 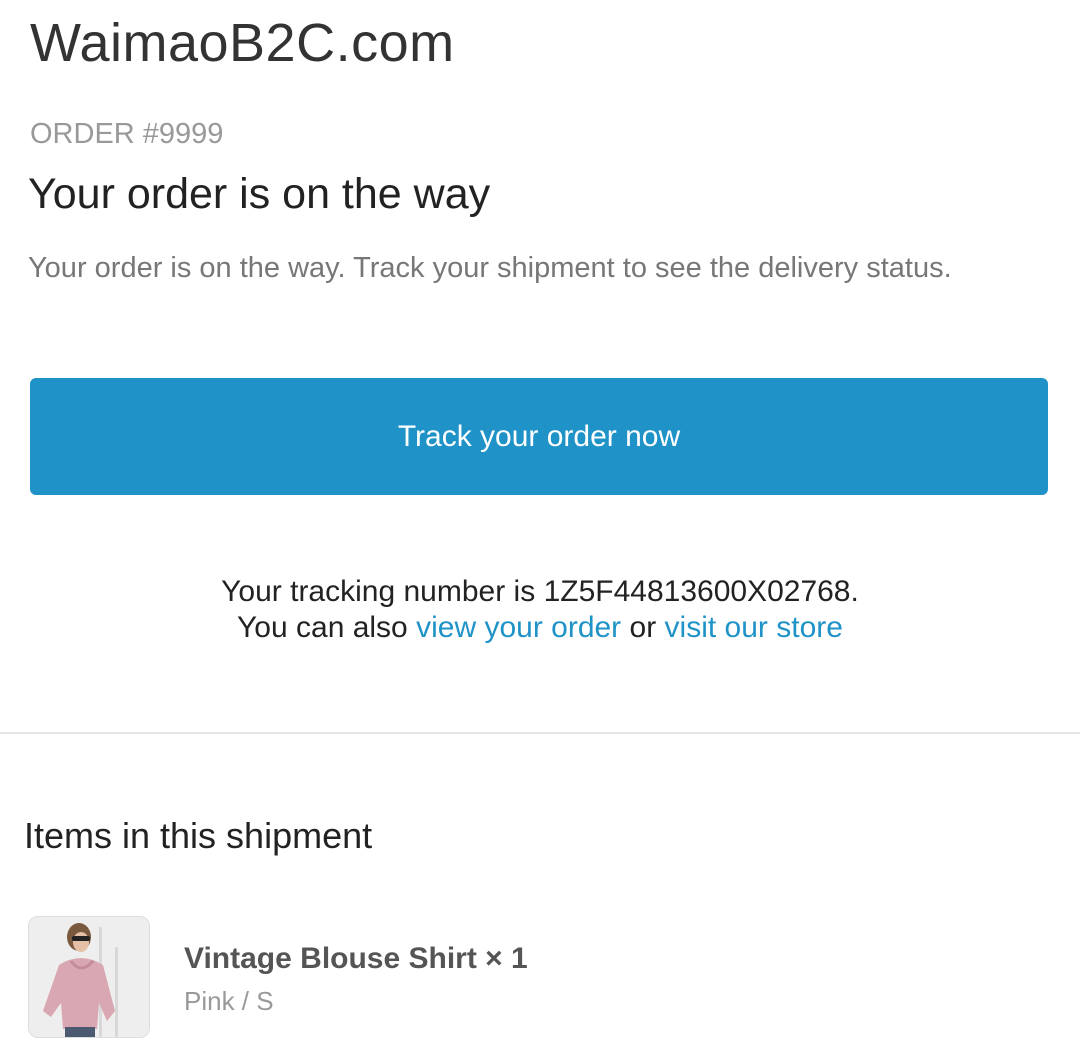 I want to click on links-conjunction: or, so click(x=643, y=627).